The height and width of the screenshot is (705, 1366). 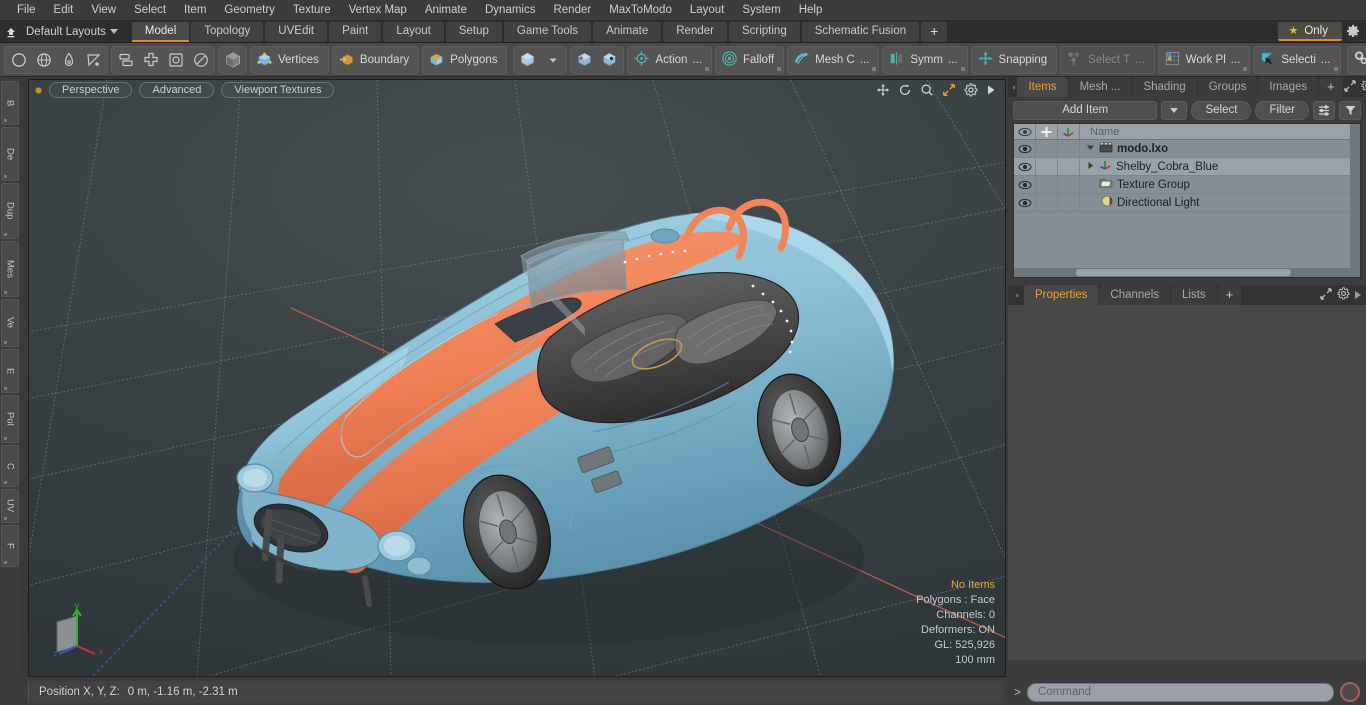 What do you see at coordinates (1220, 148) in the screenshot?
I see `item-row-scene: modo.lxo` at bounding box center [1220, 148].